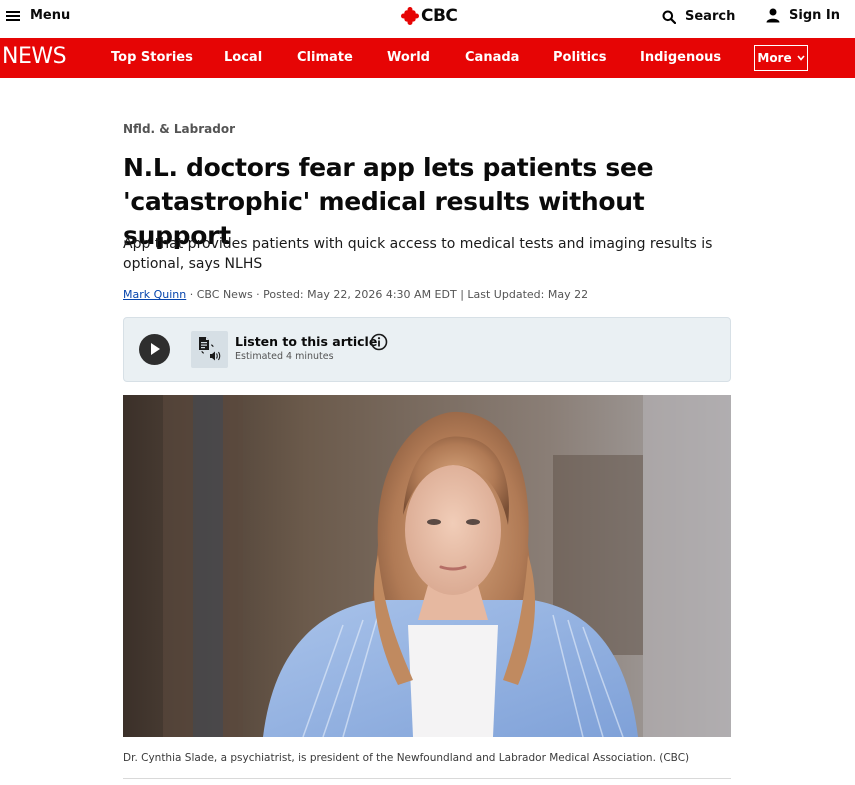 This screenshot has width=855, height=785. What do you see at coordinates (680, 57) in the screenshot?
I see `nav-item-indigenous: Indigenous` at bounding box center [680, 57].